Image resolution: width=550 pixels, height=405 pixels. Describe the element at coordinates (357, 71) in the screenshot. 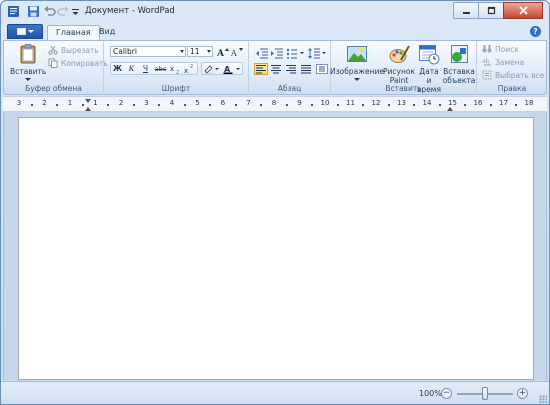

I see `insert-picture-label: Изображение` at that location.